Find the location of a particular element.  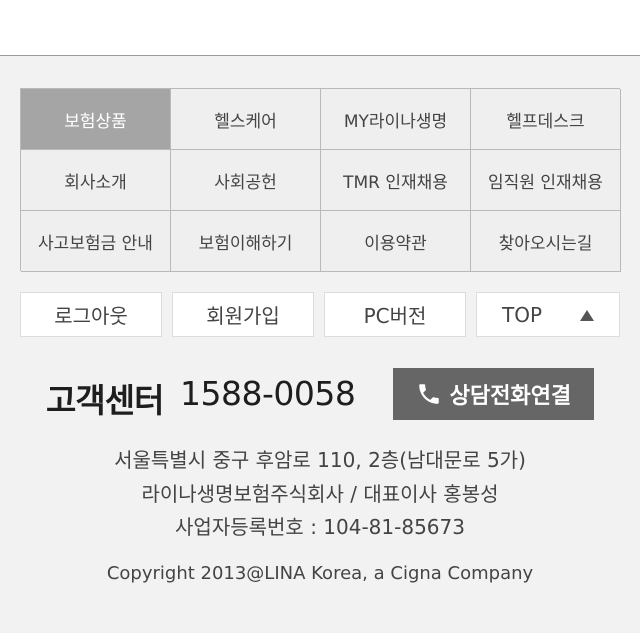

company-name-ceo: 라이나생명보험주식회사 / 대표이사 홍봉성 is located at coordinates (320, 493).